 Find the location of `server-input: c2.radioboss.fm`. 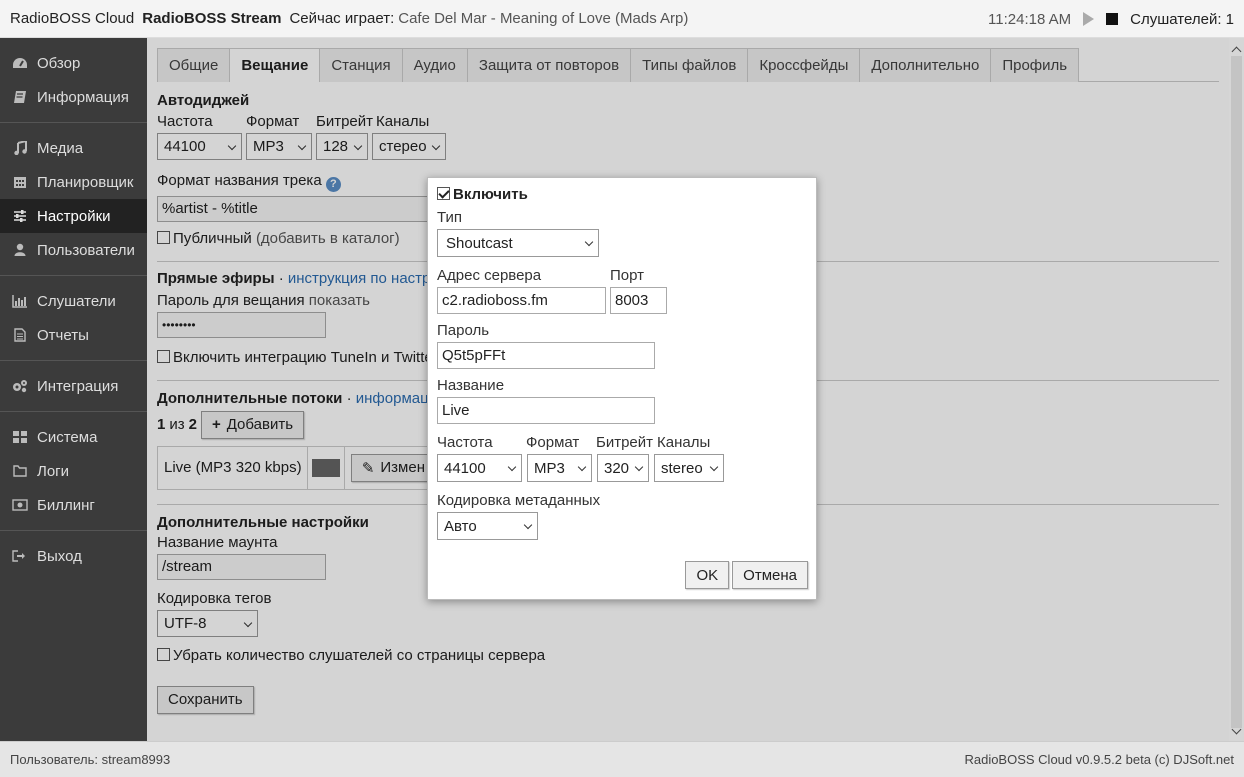

server-input: c2.radioboss.fm is located at coordinates (521, 300).